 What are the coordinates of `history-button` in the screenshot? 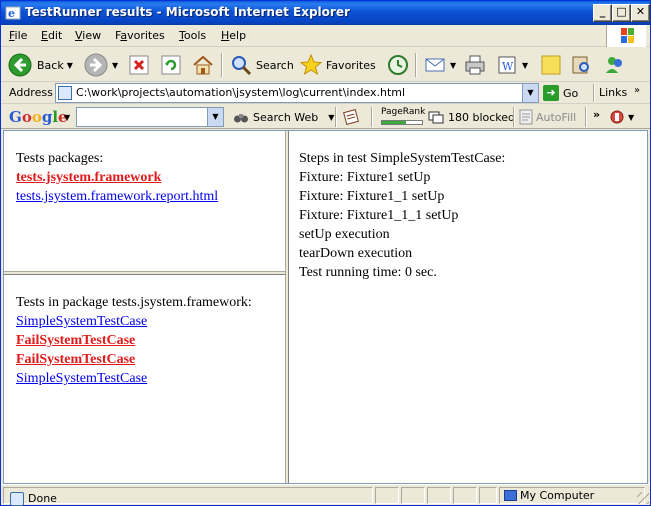 It's located at (398, 65).